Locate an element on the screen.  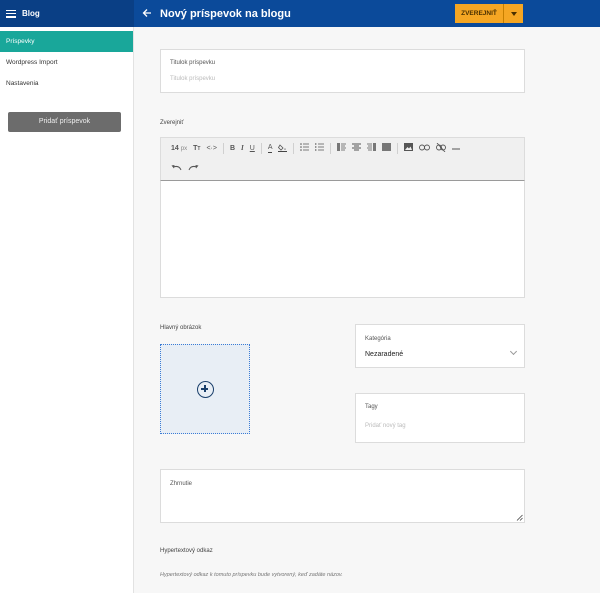
publish-section-label: Zverejniť is located at coordinates (172, 123).